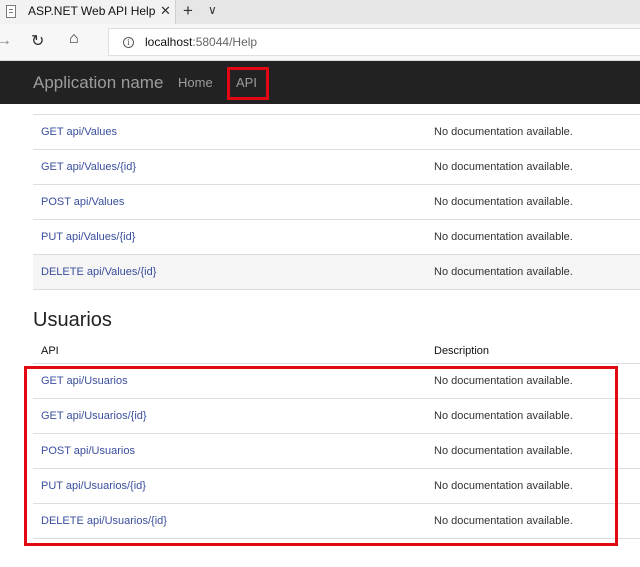 The image size is (640, 567). What do you see at coordinates (74, 39) in the screenshot?
I see `home-icon: ⌂` at bounding box center [74, 39].